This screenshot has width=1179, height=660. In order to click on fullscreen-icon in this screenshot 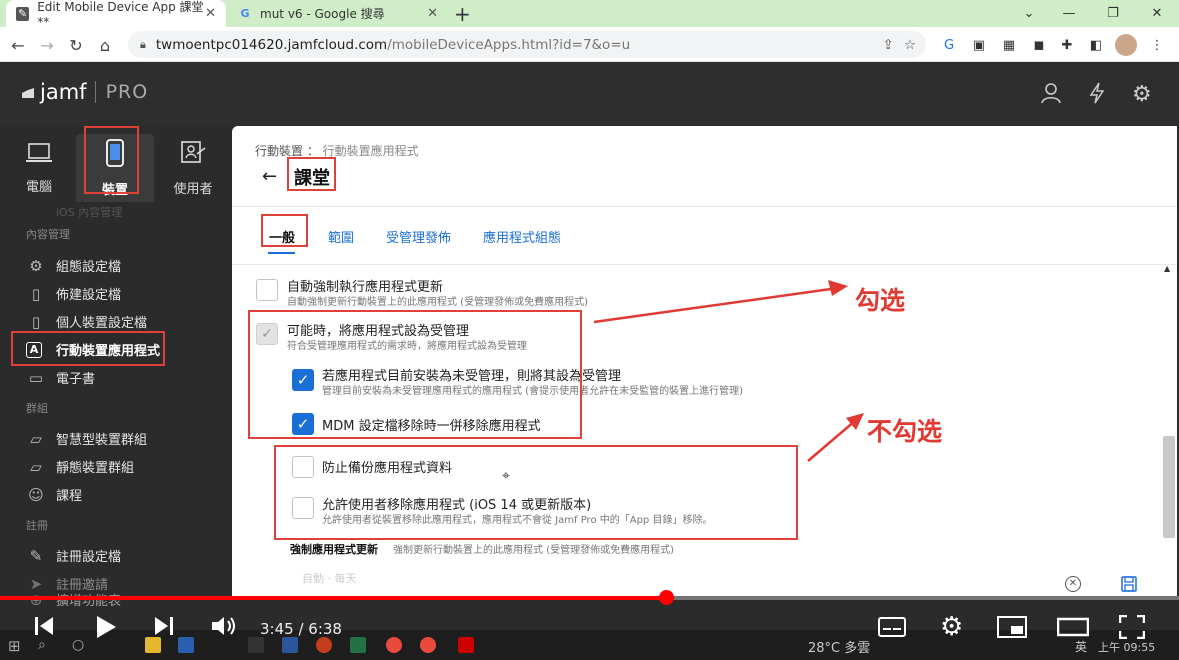, I will do `click(1132, 629)`.